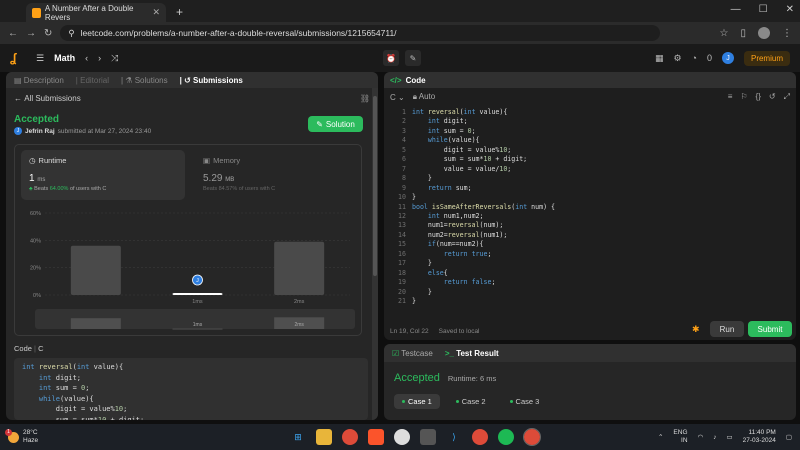 This screenshot has width=800, height=450. What do you see at coordinates (483, 112) in the screenshot?
I see `code-line: int reversal(int value){` at bounding box center [483, 112].